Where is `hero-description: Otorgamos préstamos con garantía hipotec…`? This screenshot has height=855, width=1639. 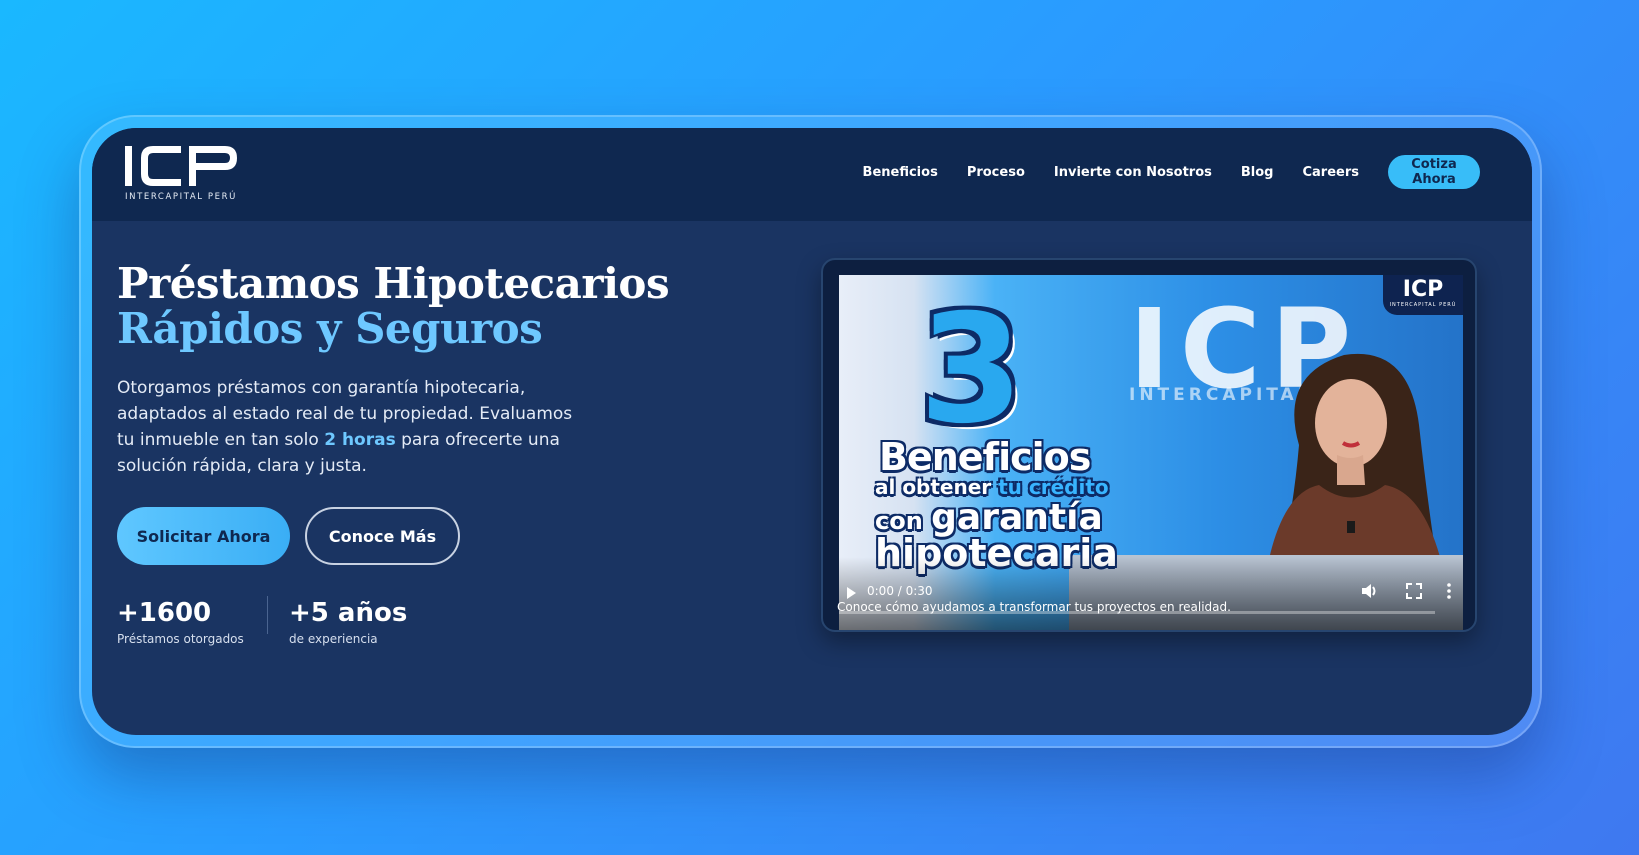 hero-description: Otorgamos préstamos con garantía hipotec… is located at coordinates (354, 427).